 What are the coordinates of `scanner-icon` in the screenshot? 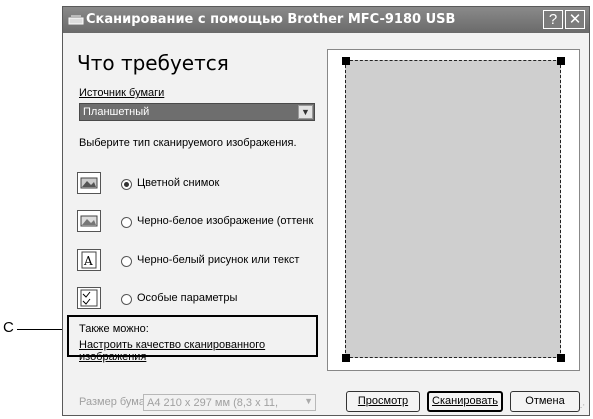 It's located at (76, 20).